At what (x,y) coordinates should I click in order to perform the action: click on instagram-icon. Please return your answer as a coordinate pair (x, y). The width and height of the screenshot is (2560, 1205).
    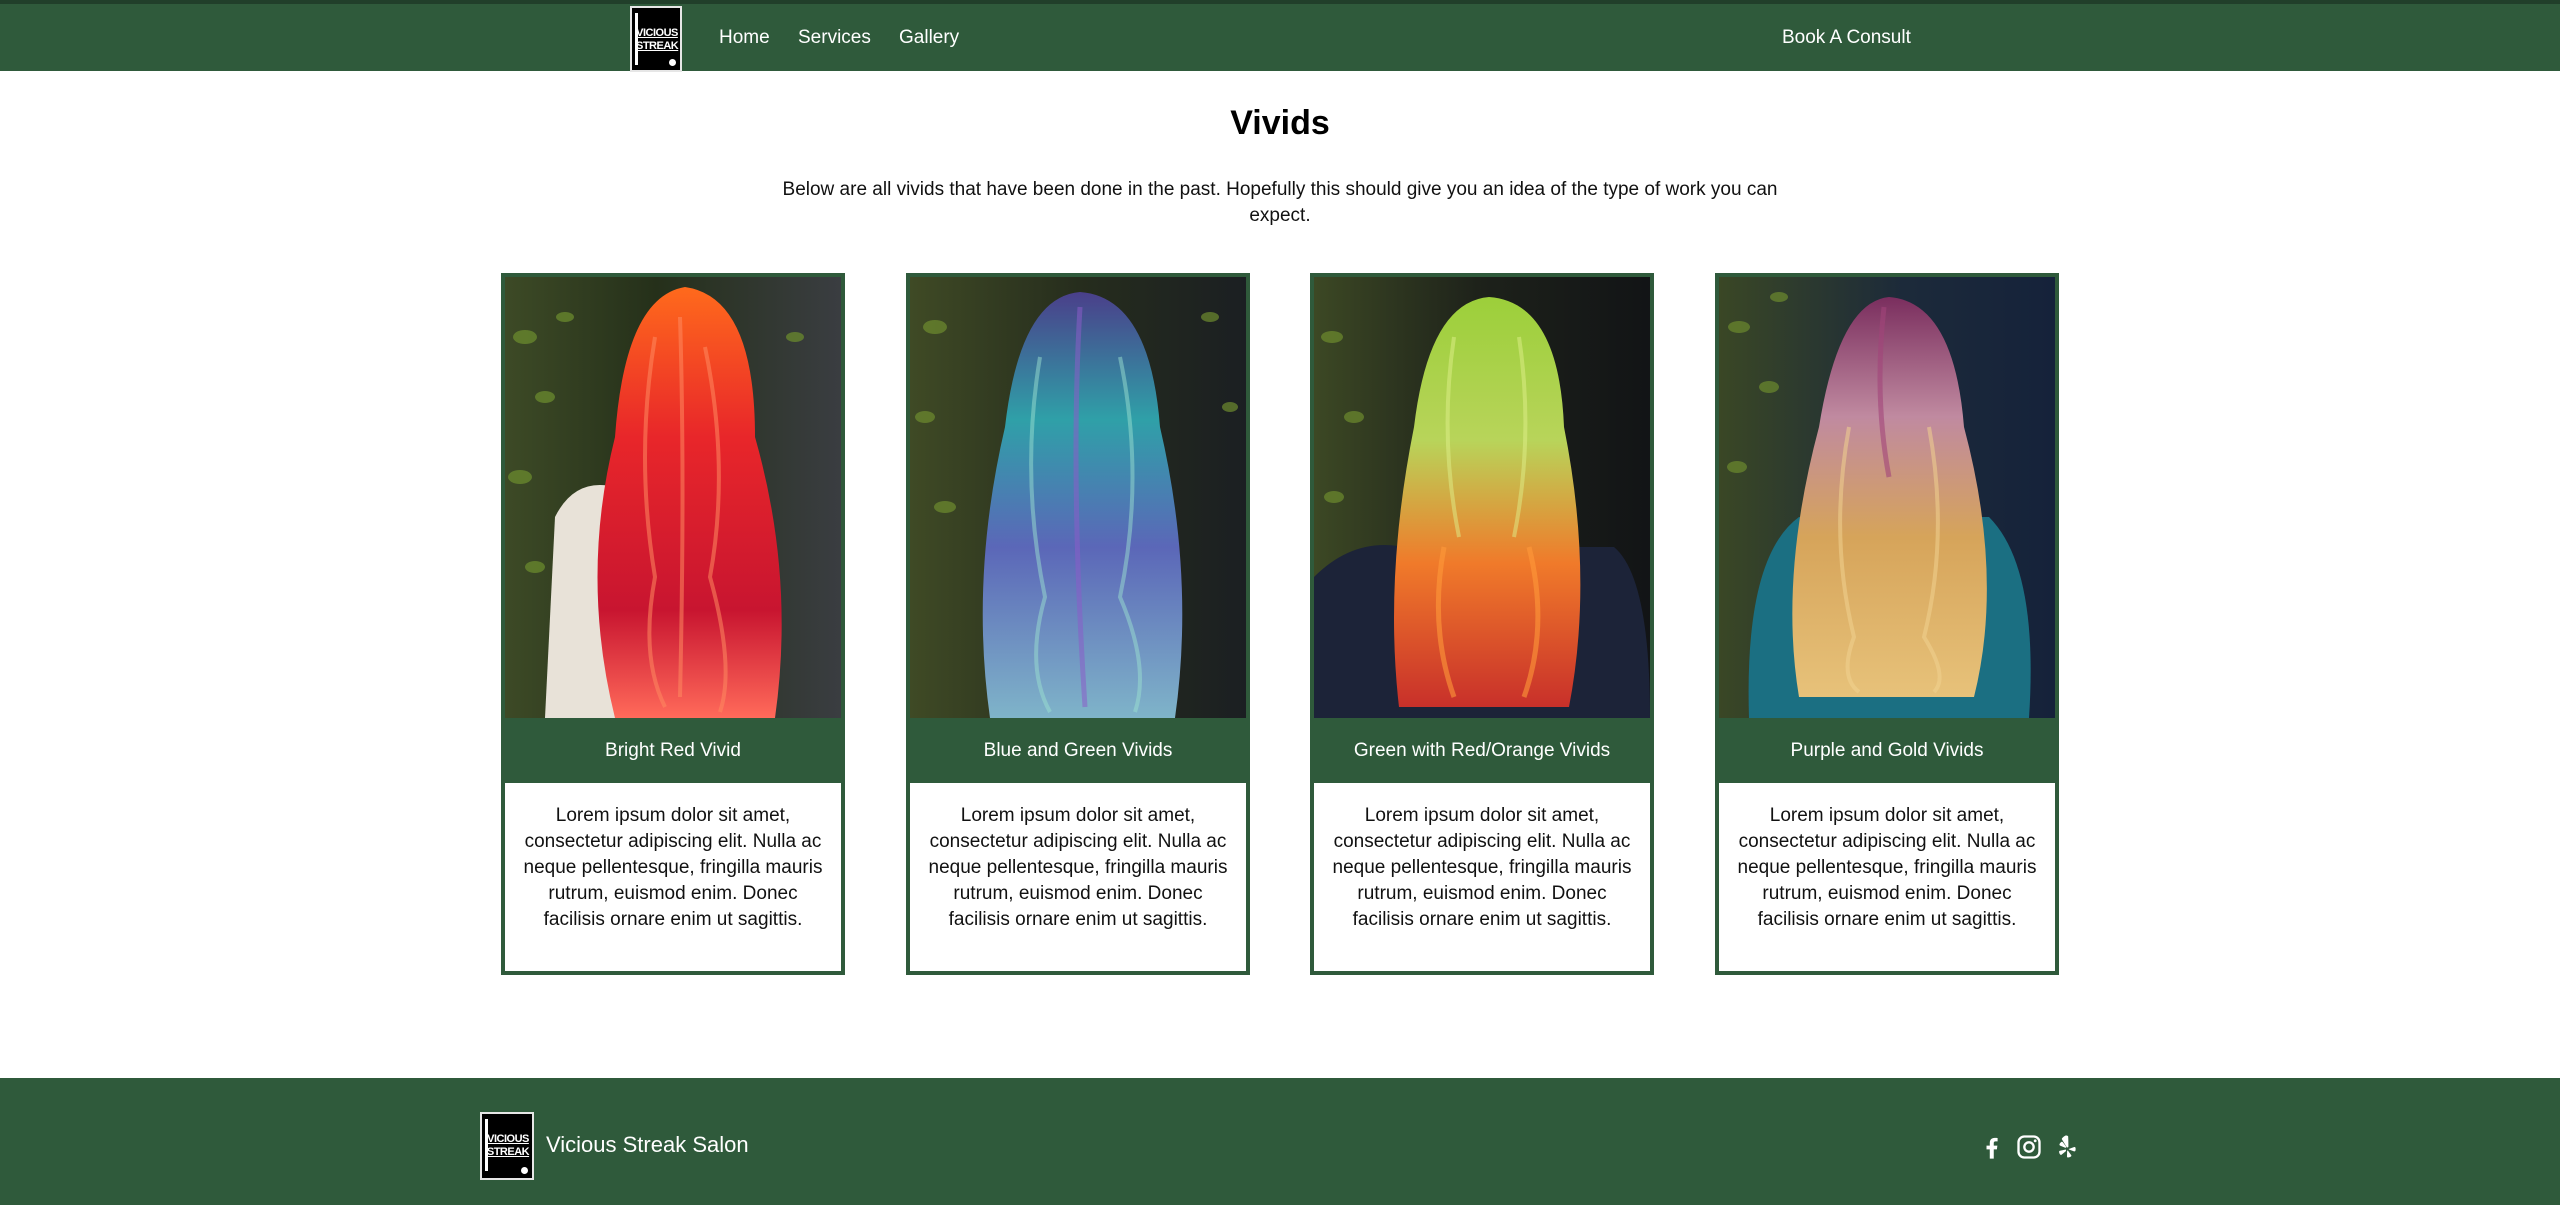
    Looking at the image, I should click on (2029, 1147).